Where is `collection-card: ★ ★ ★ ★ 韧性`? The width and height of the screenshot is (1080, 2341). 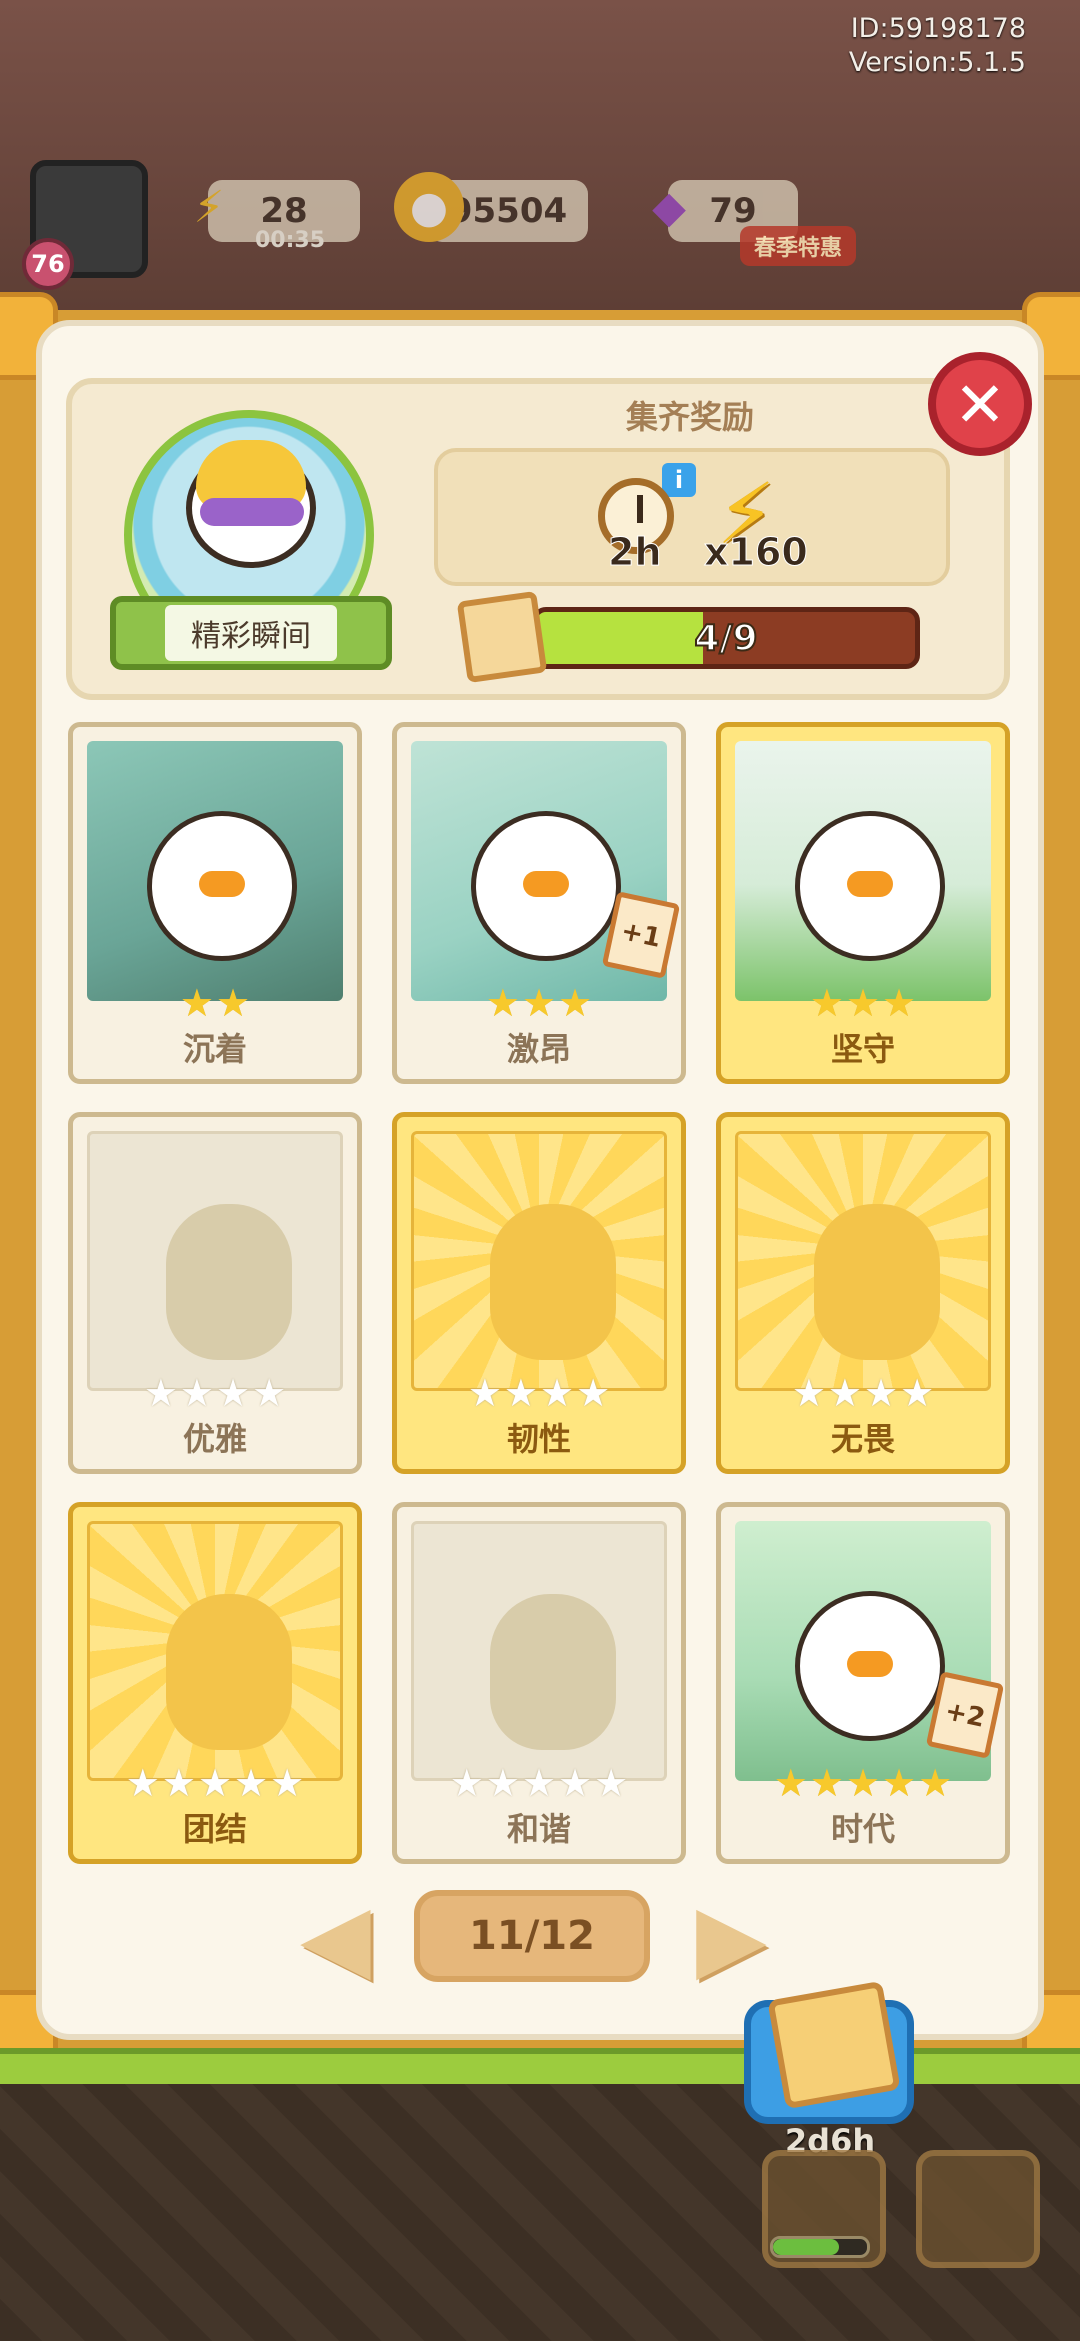
collection-card: ★ ★ ★ ★ 韧性 is located at coordinates (539, 1293).